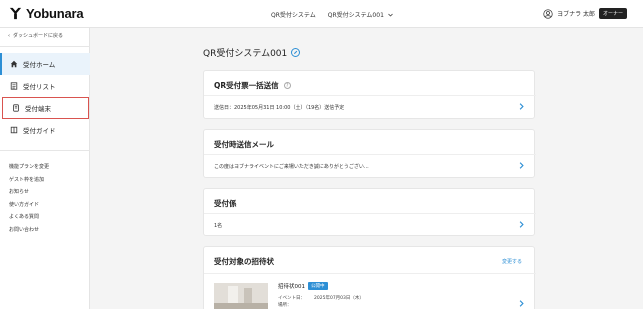 Image resolution: width=643 pixels, height=309 pixels. I want to click on sidebar-link-add-guest: ゲスト枠を追加, so click(29, 180).